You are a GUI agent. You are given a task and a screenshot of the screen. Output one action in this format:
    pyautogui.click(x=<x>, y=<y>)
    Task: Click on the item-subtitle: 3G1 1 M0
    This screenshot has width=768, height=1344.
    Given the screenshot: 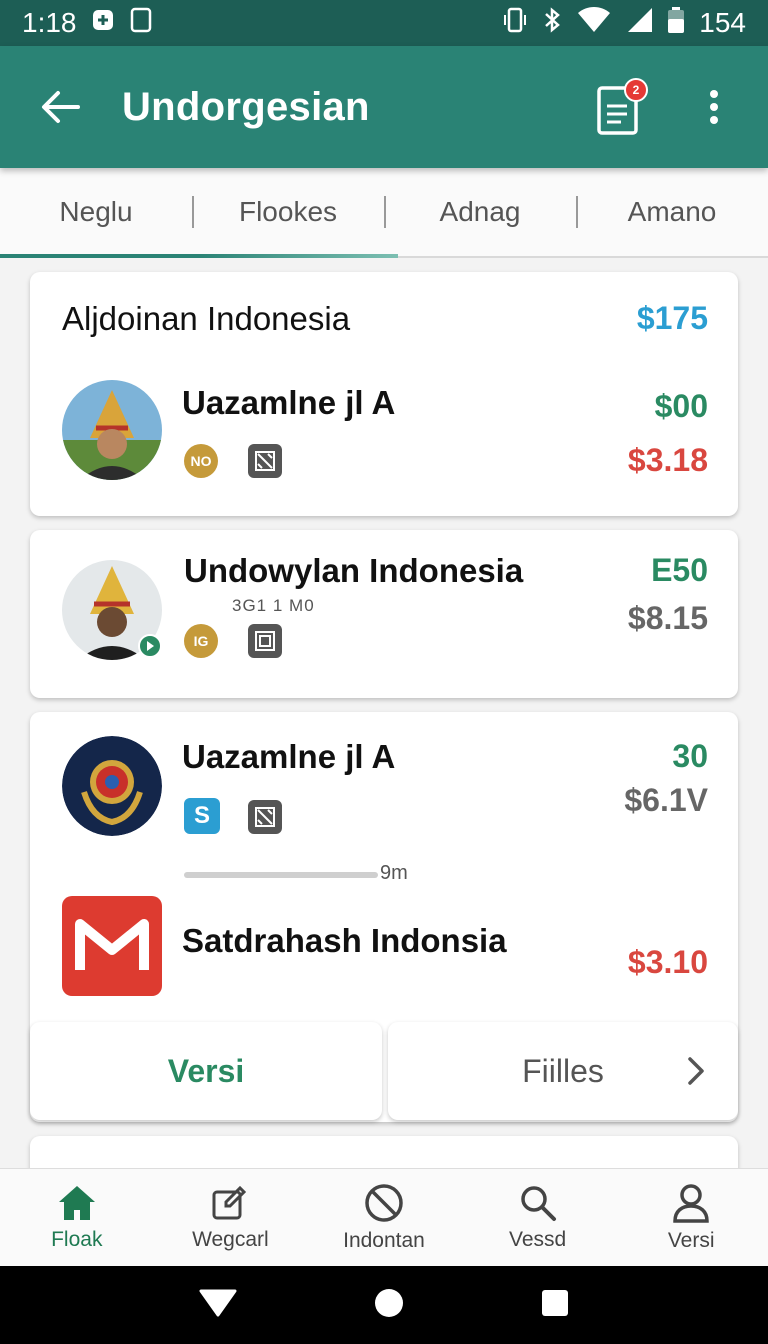 What is the action you would take?
    pyautogui.click(x=273, y=605)
    